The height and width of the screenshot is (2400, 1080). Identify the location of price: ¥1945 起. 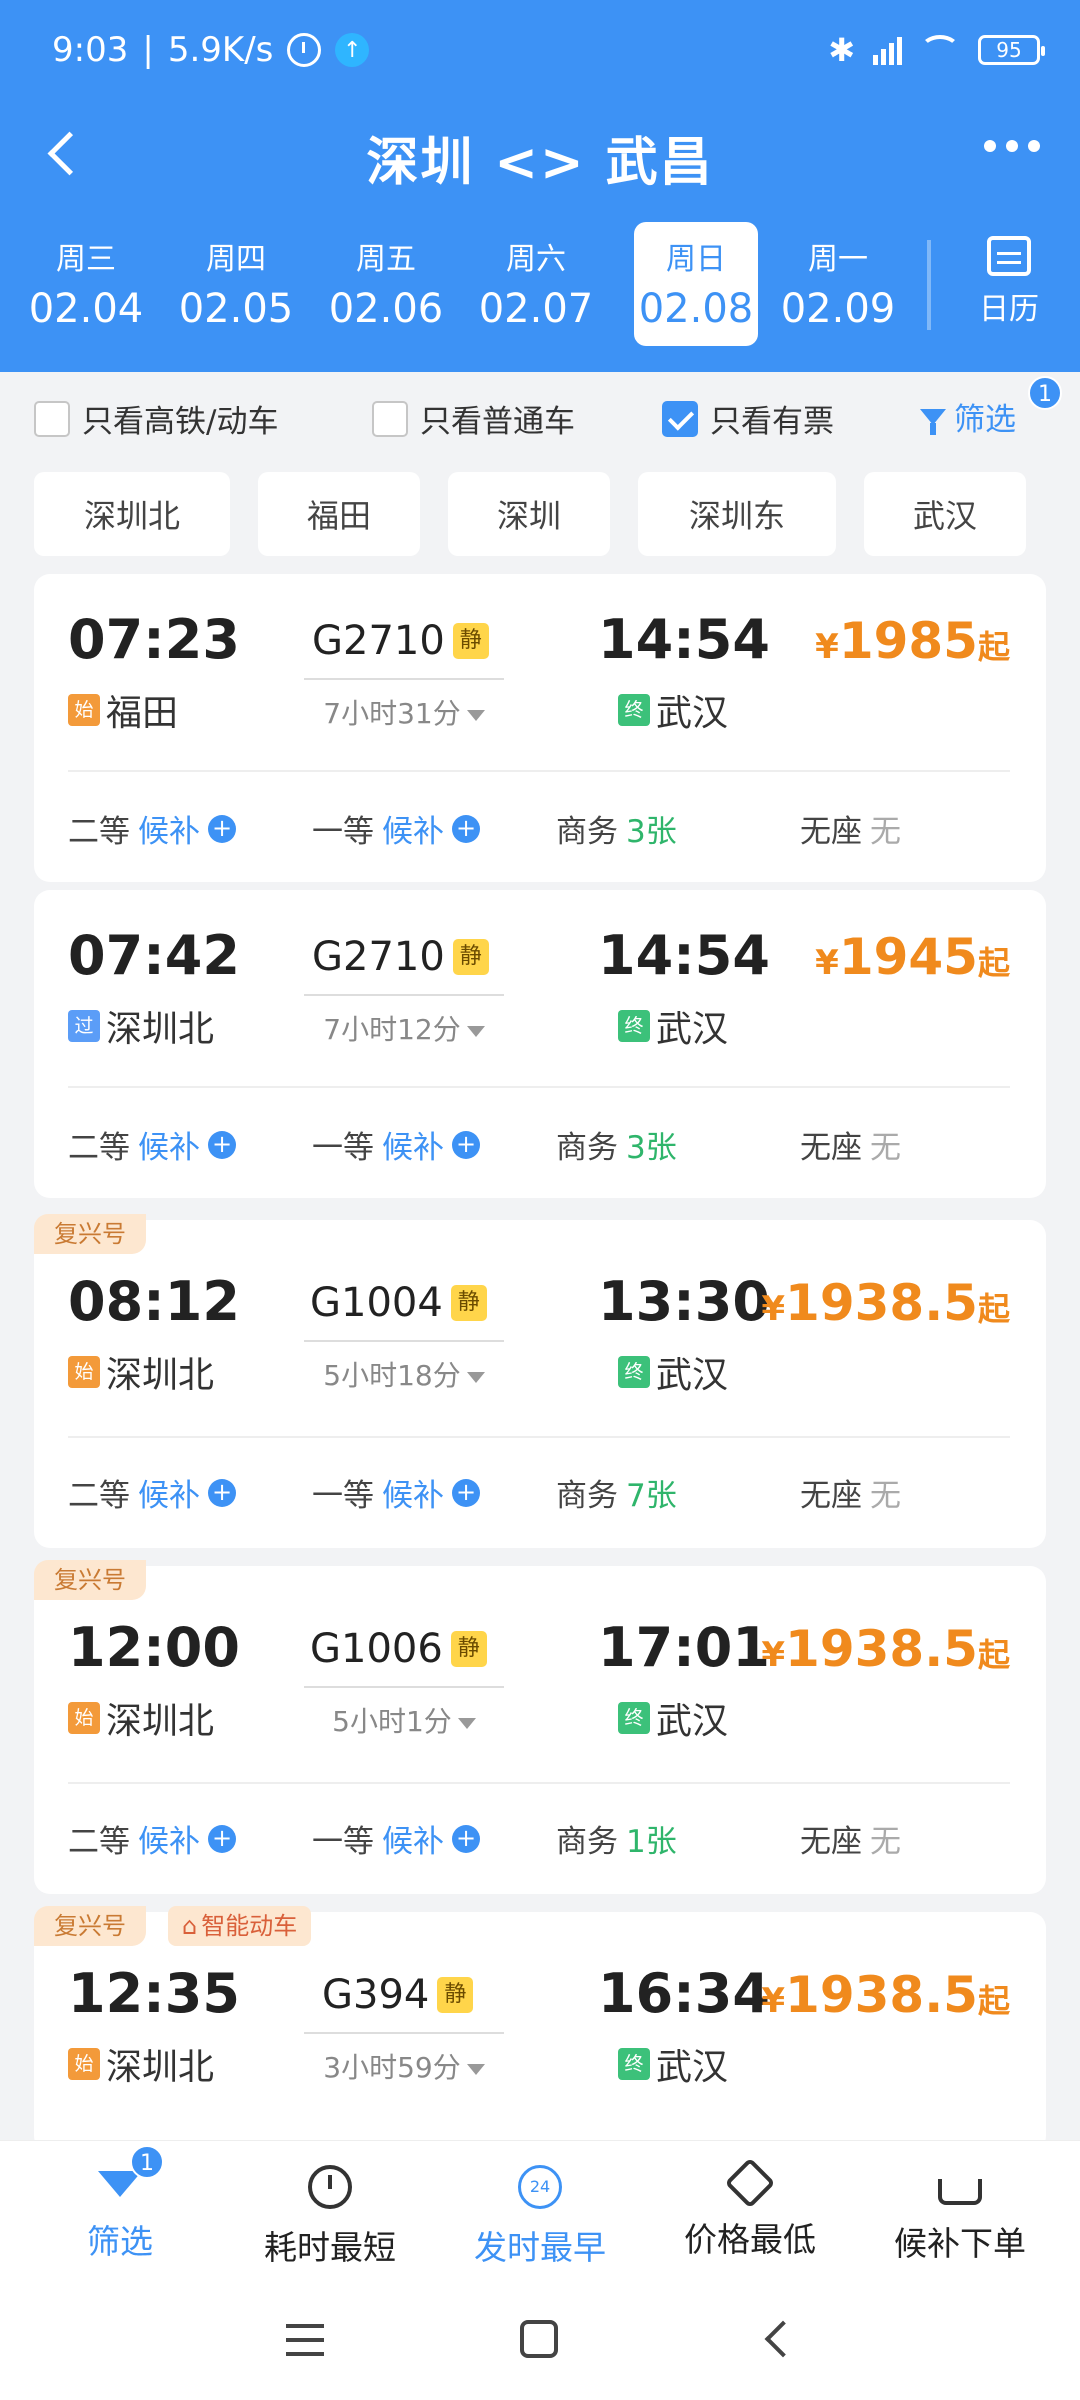
(912, 957).